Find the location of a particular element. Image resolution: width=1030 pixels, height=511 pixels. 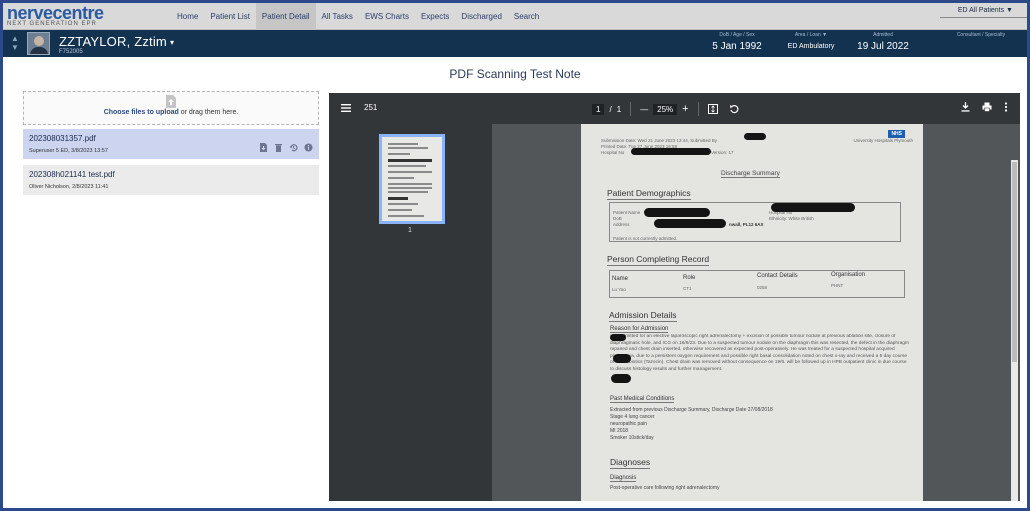

patients-dropdown-label: ED All Patients ▼ is located at coordinates (985, 10).